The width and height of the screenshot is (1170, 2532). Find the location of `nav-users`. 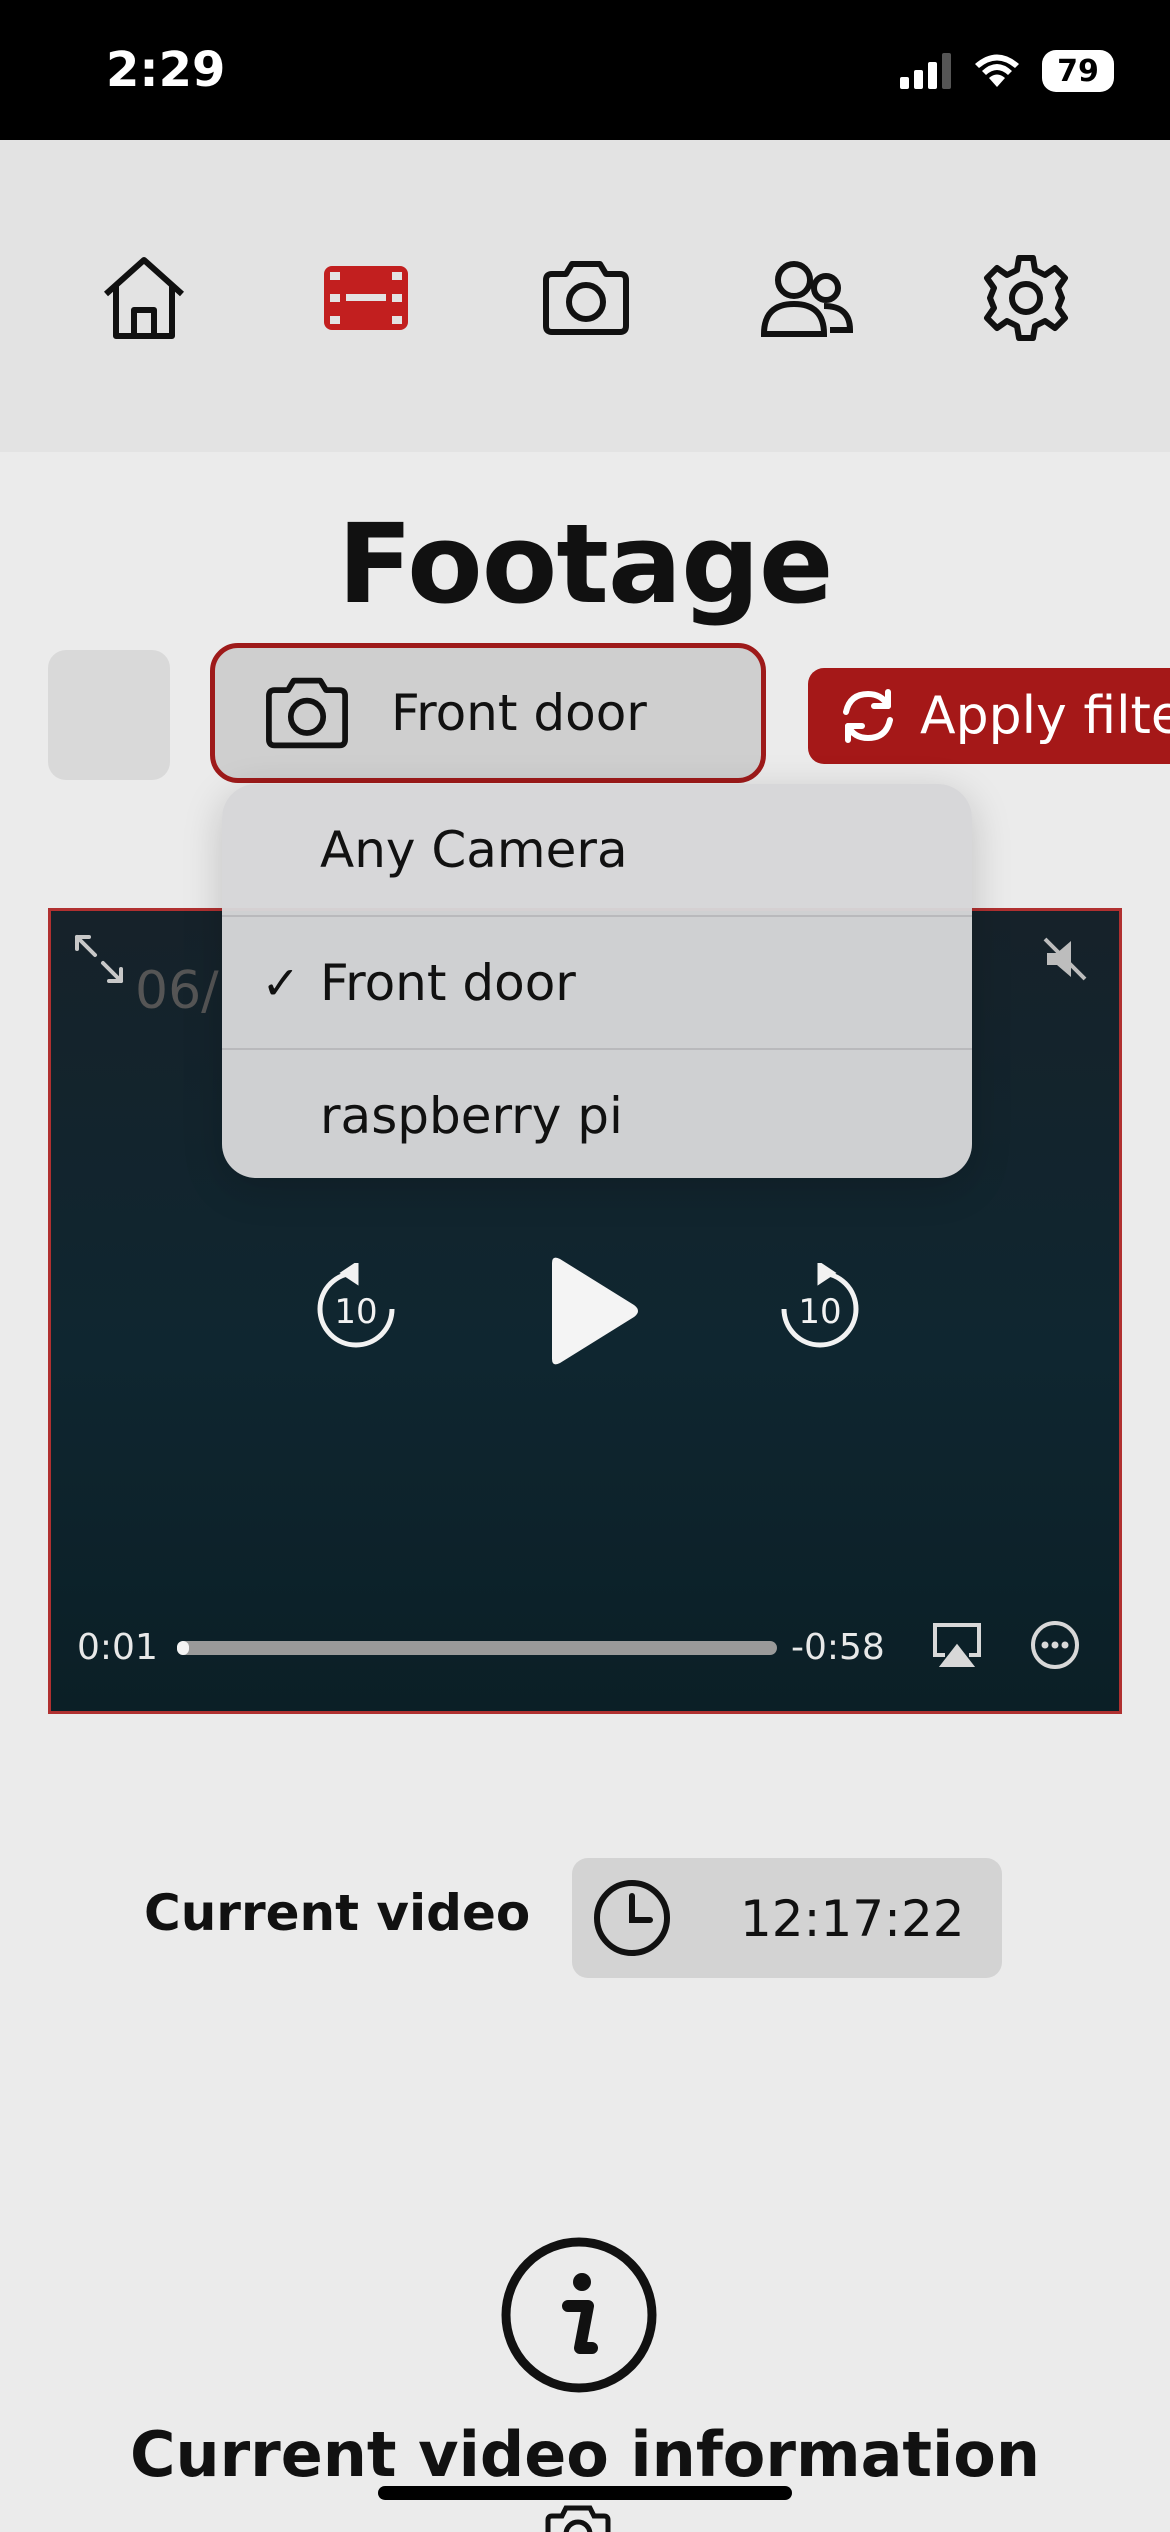

nav-users is located at coordinates (806, 298).